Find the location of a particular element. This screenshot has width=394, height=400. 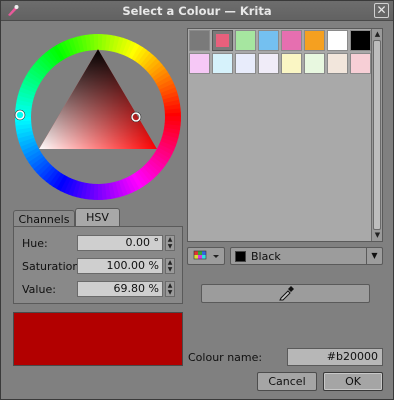

palette-scrollbar: ▲ ▼ is located at coordinates (376, 135).